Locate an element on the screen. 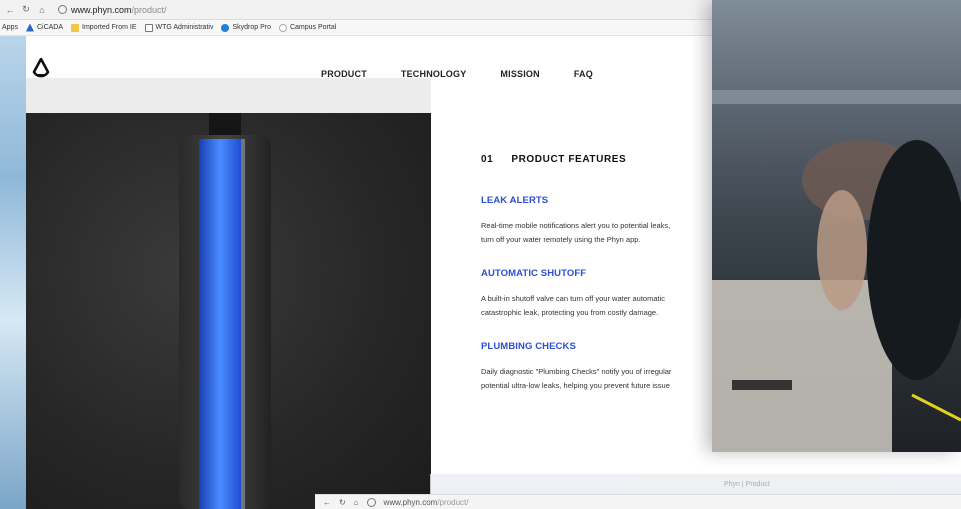 The image size is (961, 509). phyn-device-image is located at coordinates (225, 311).